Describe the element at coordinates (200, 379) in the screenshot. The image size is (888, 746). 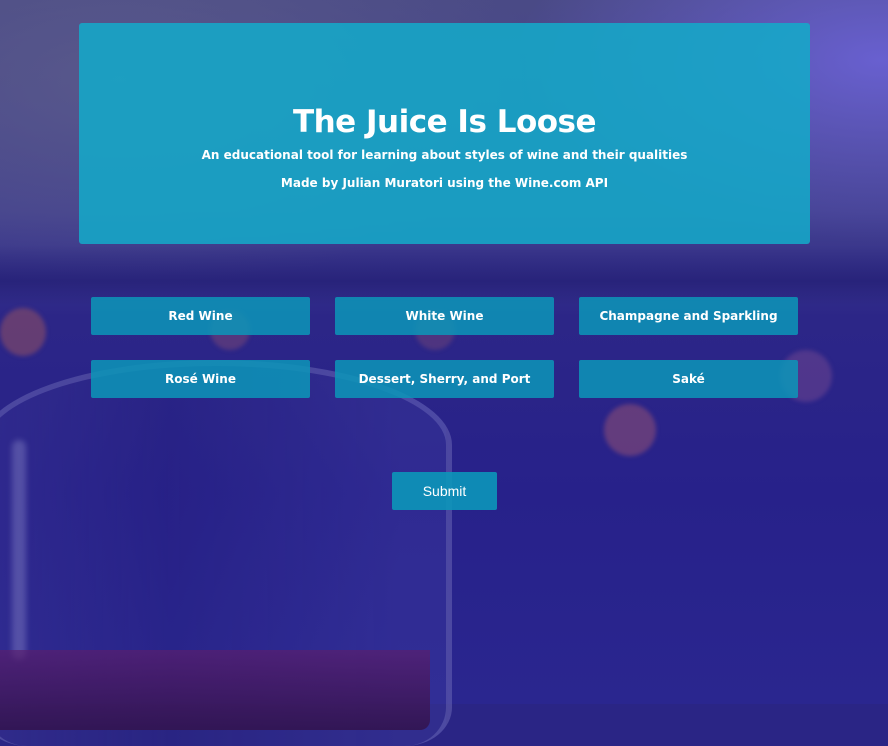
I see `category-button-rose-wine: Rosé Wine` at that location.